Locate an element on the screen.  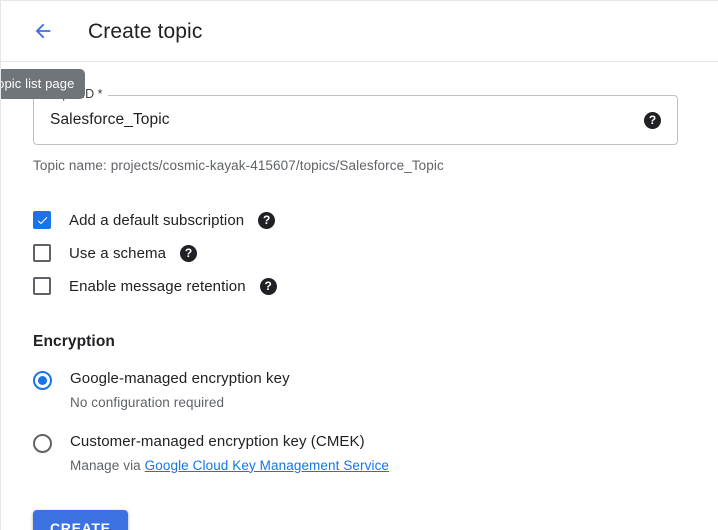
topic-id-field: Topic ID * ? is located at coordinates (355, 116).